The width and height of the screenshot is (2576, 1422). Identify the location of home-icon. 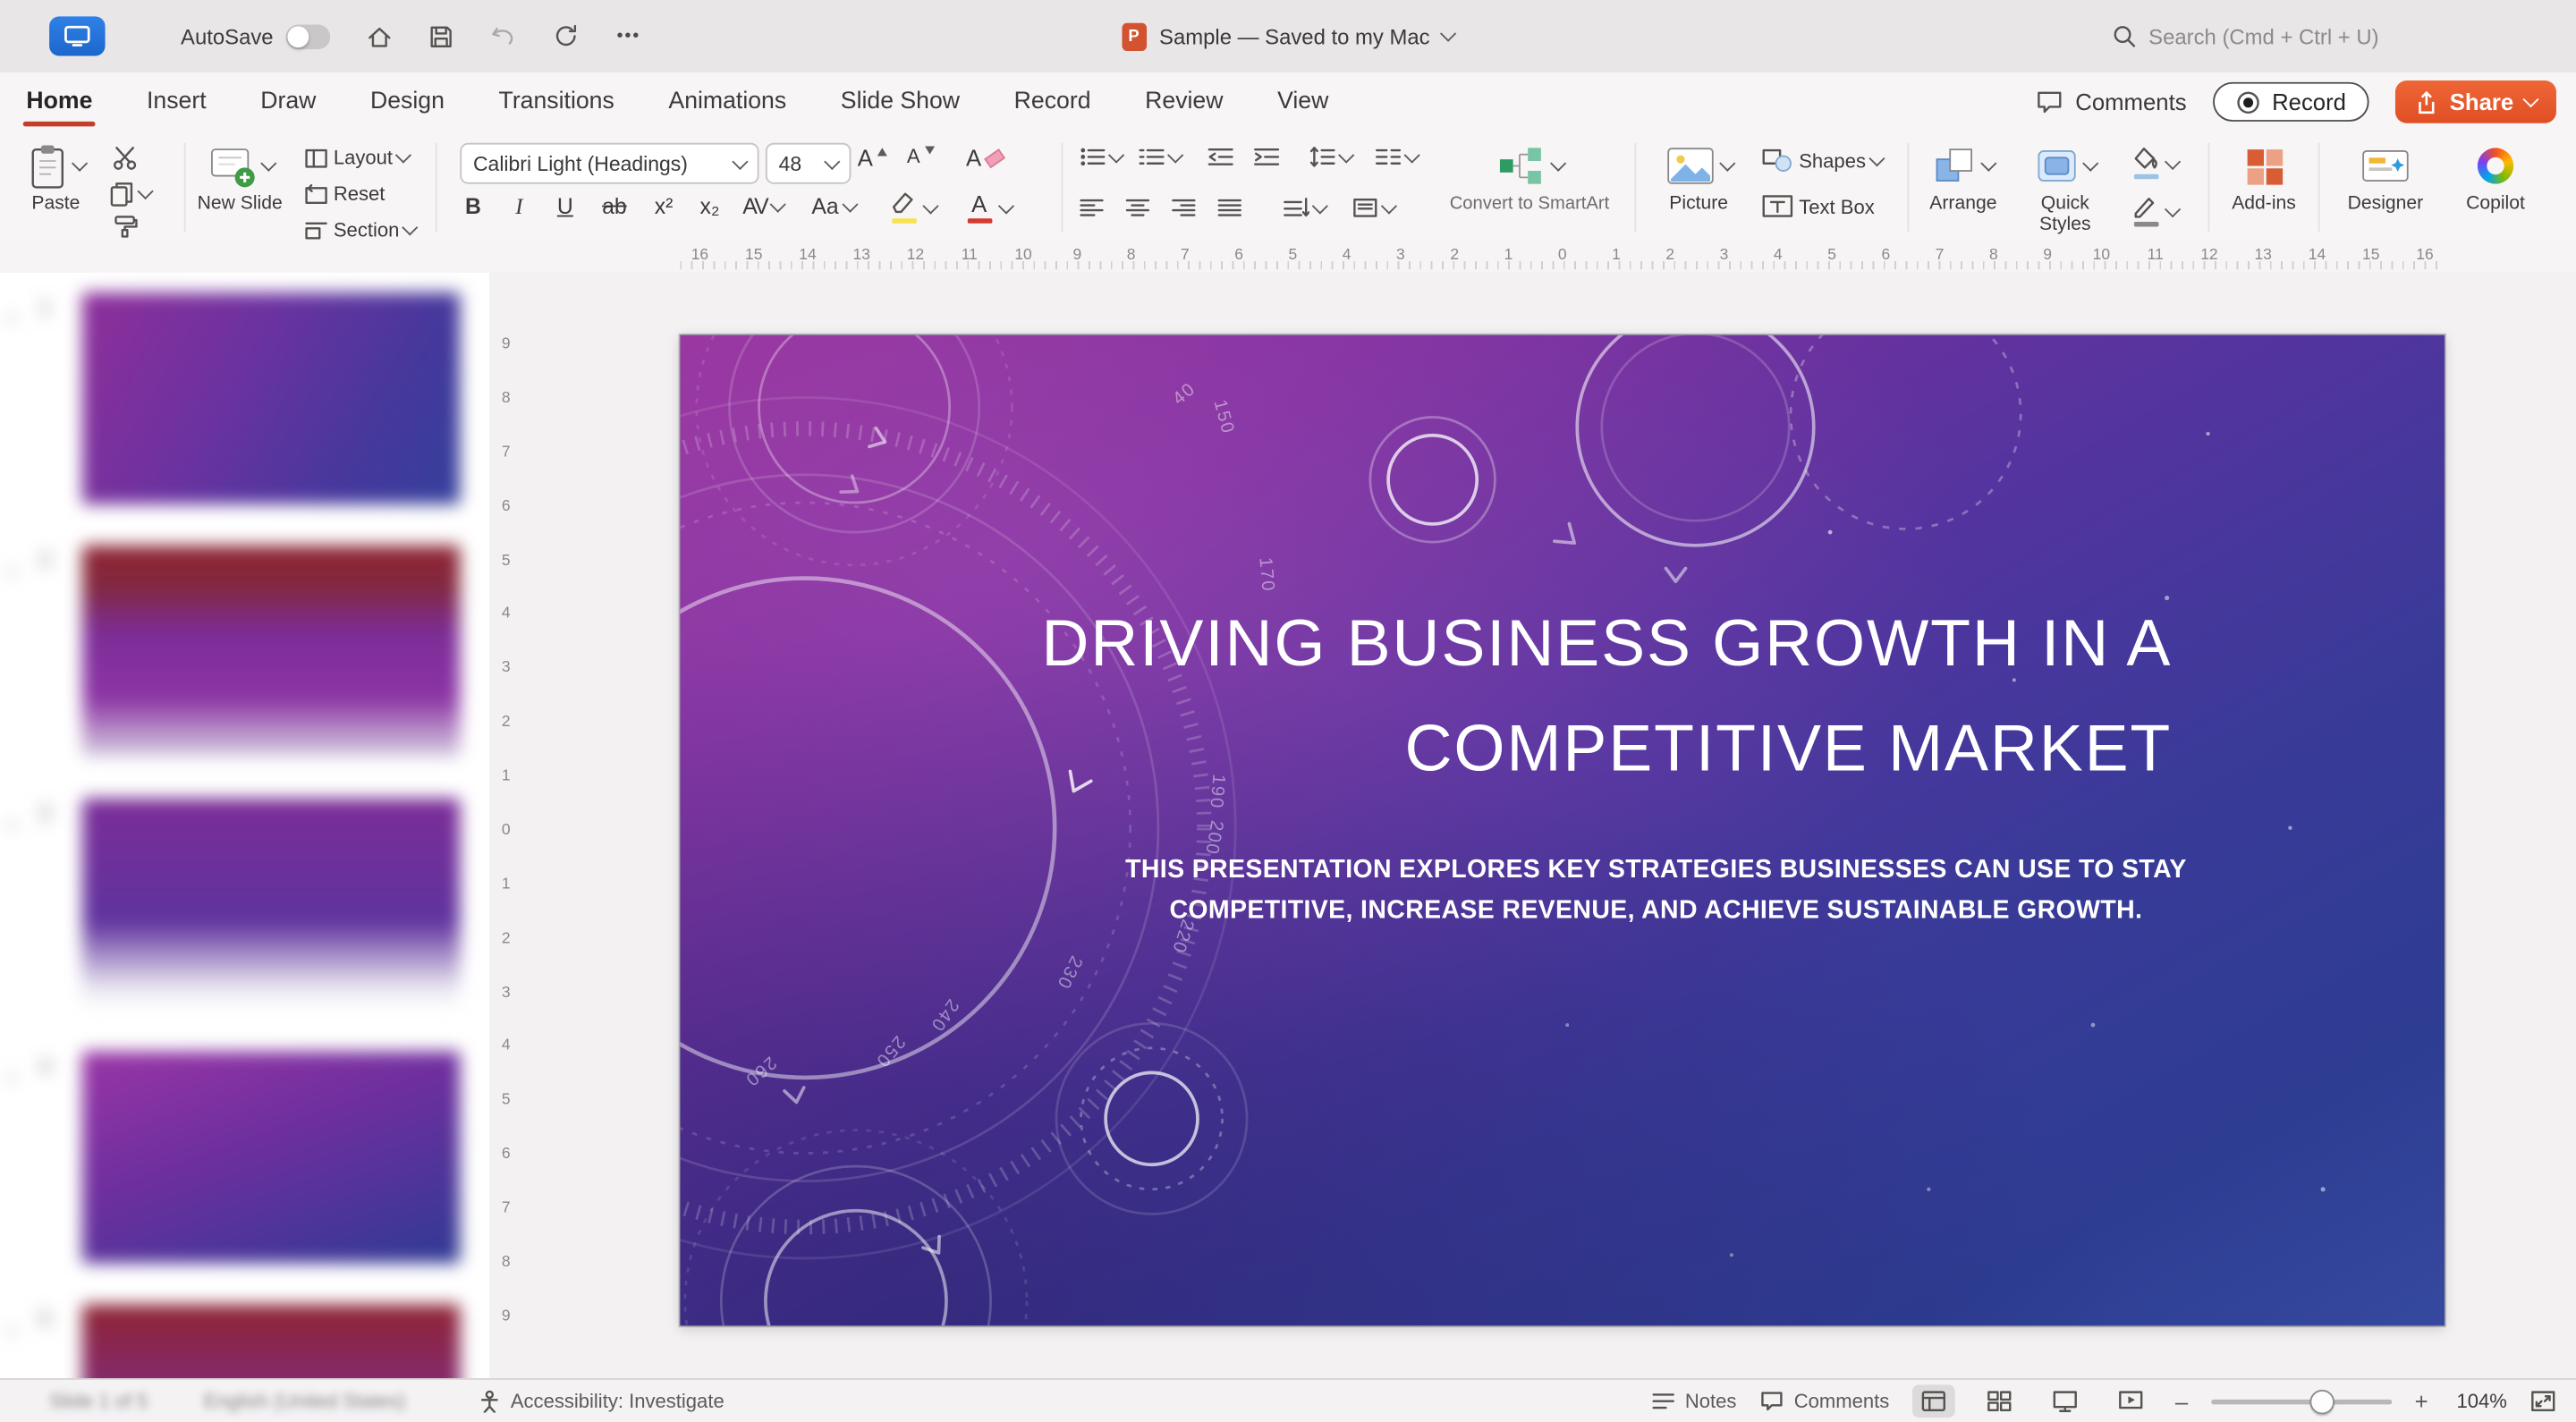
(380, 36).